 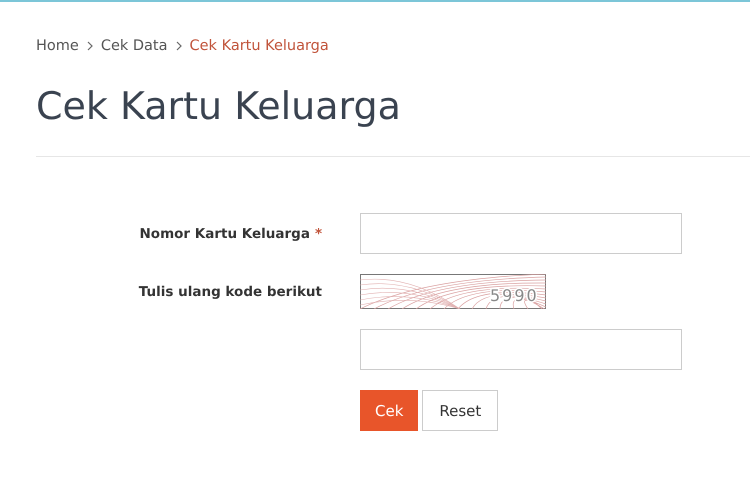 What do you see at coordinates (219, 106) in the screenshot?
I see `page-title: Cek Kartu Keluarga` at bounding box center [219, 106].